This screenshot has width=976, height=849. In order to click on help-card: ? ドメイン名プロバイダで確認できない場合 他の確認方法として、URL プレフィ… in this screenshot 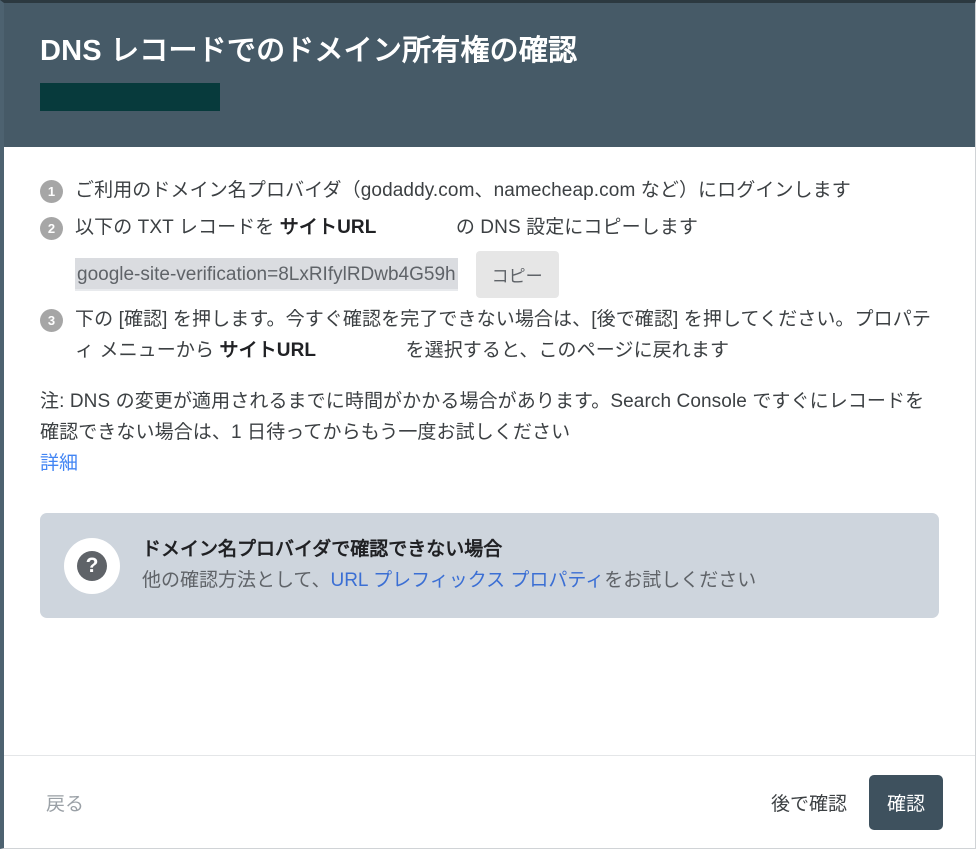, I will do `click(489, 565)`.